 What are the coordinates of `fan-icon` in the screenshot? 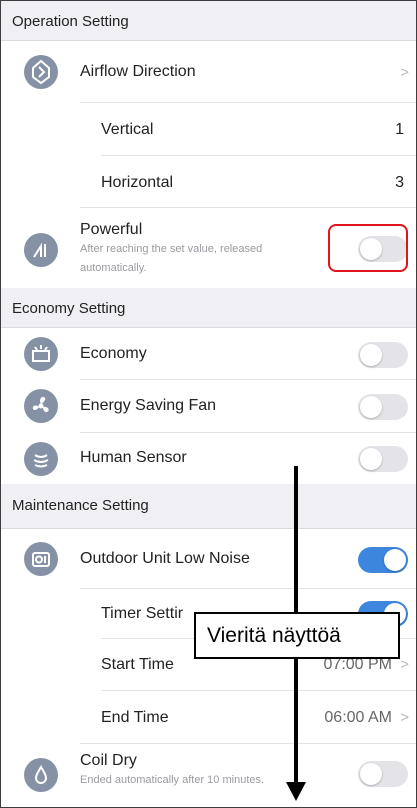 It's located at (41, 406).